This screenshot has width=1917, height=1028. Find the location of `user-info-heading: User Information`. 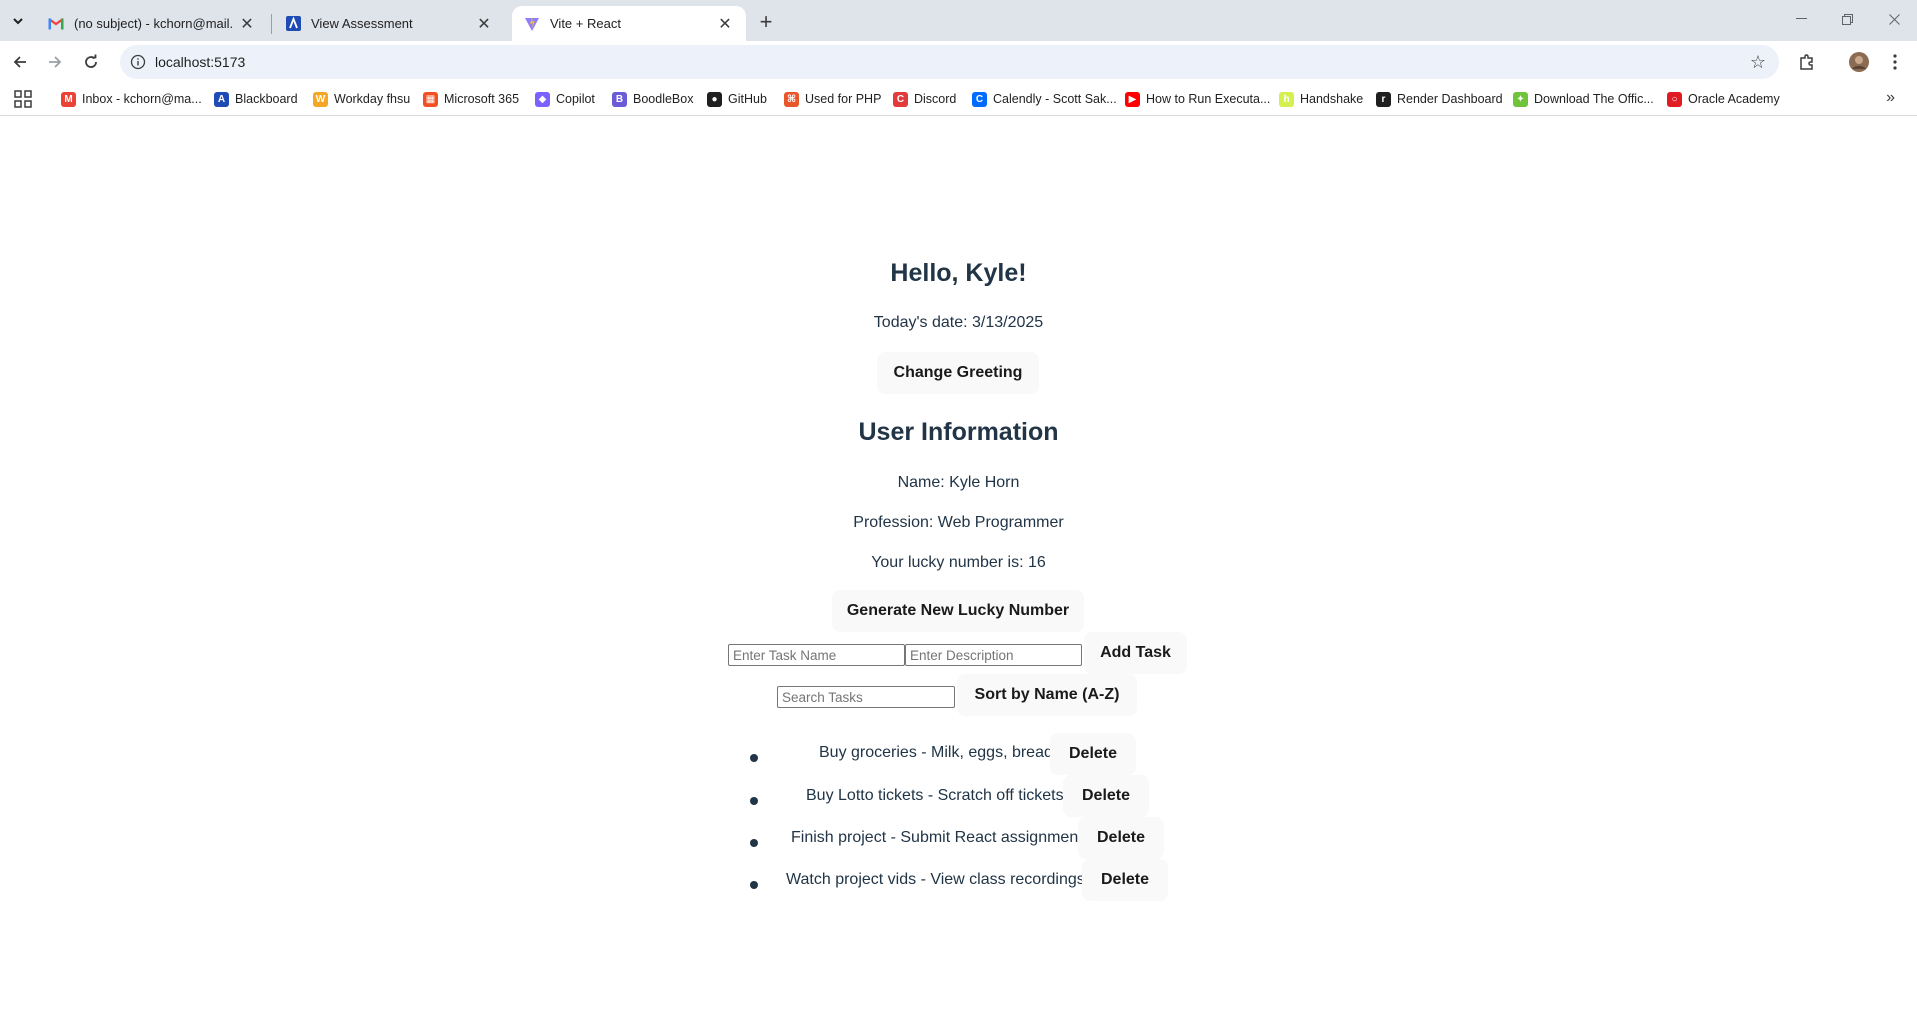

user-info-heading: User Information is located at coordinates (958, 432).